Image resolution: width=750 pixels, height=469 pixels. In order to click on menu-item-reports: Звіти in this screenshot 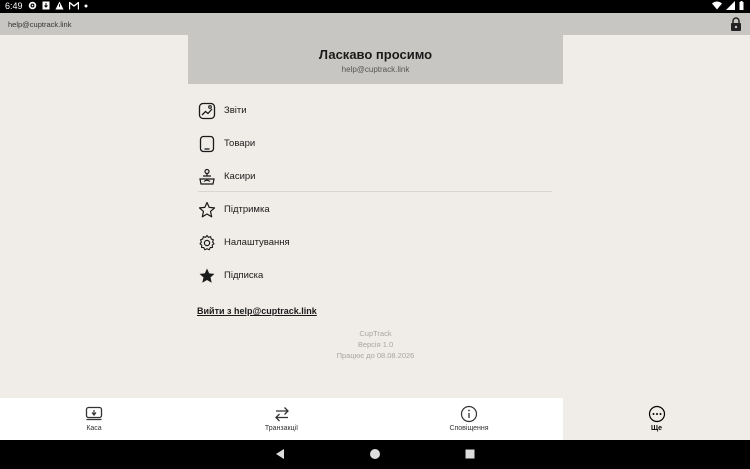, I will do `click(375, 110)`.